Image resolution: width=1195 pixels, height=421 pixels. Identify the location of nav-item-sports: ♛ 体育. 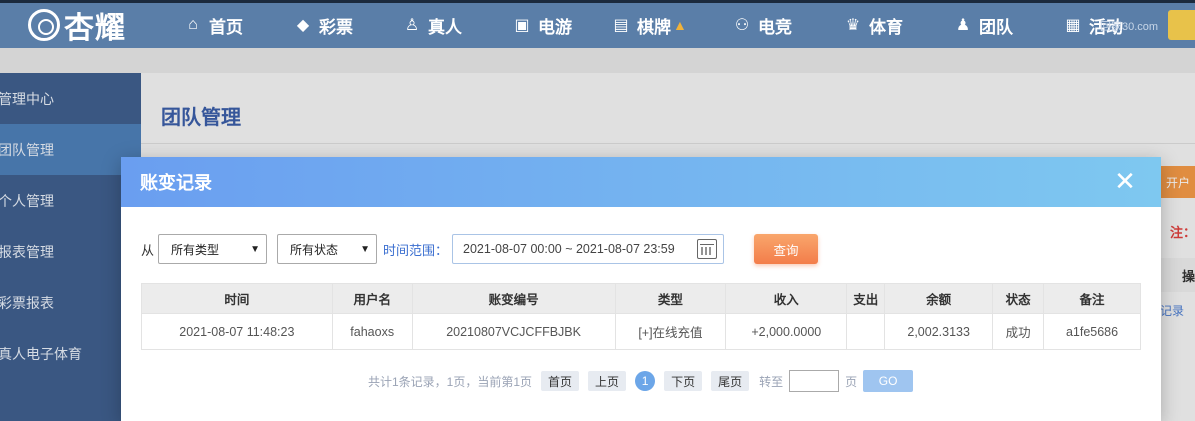
(873, 25).